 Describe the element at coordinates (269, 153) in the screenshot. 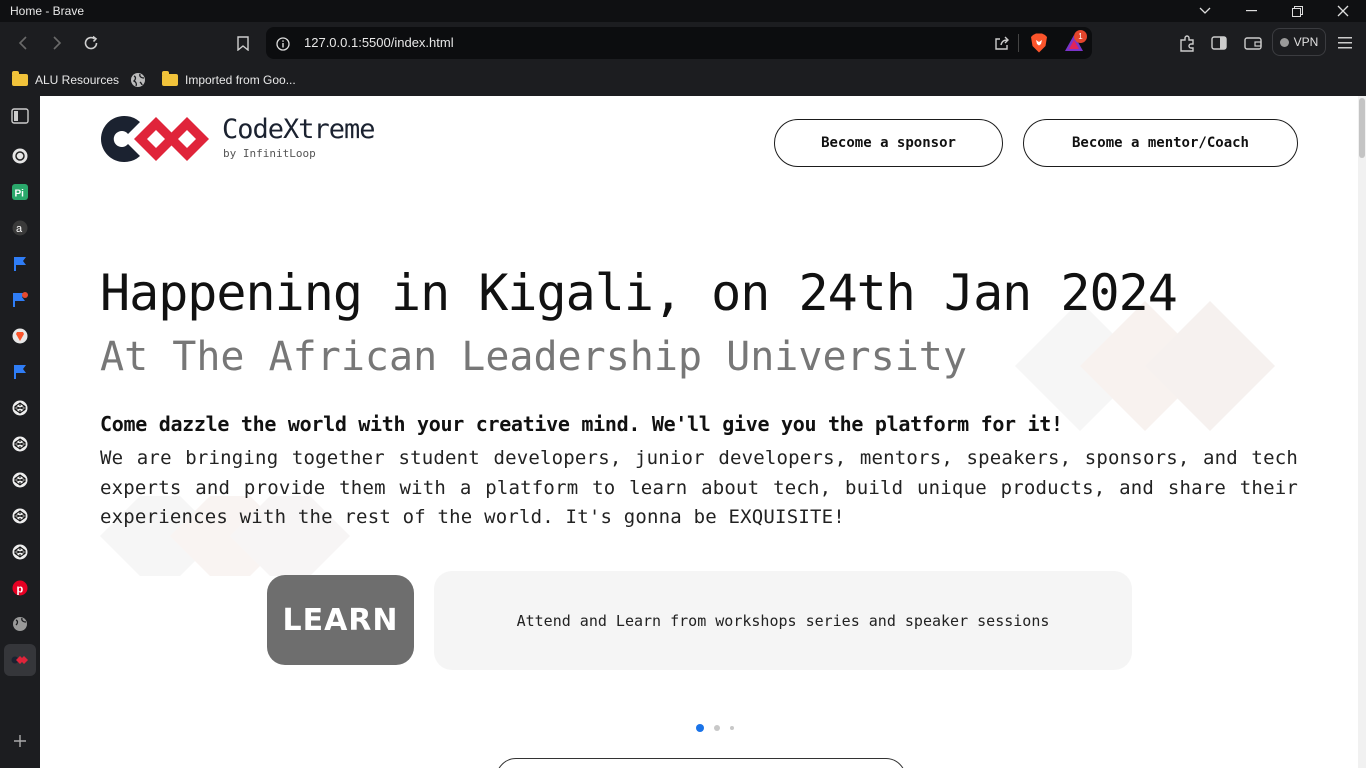

I see `brand-subtitle: by InfinitLoop` at that location.